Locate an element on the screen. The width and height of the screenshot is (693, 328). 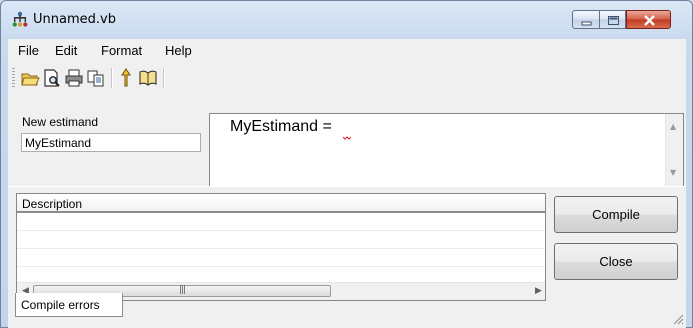
expression-text: MyEstimand = is located at coordinates (281, 127).